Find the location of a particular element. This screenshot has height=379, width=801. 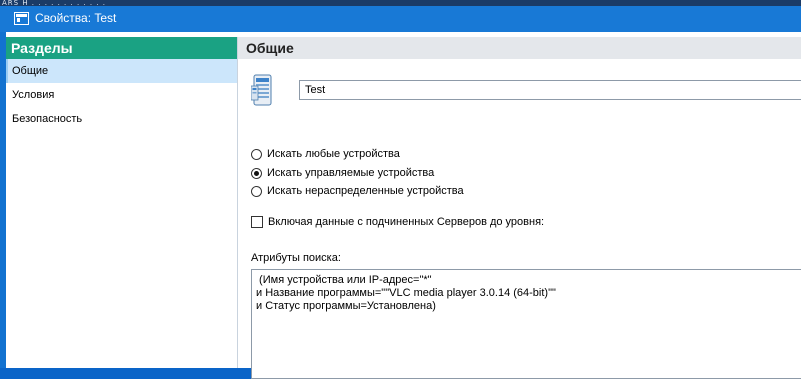

group-name-field: Test is located at coordinates (550, 90).